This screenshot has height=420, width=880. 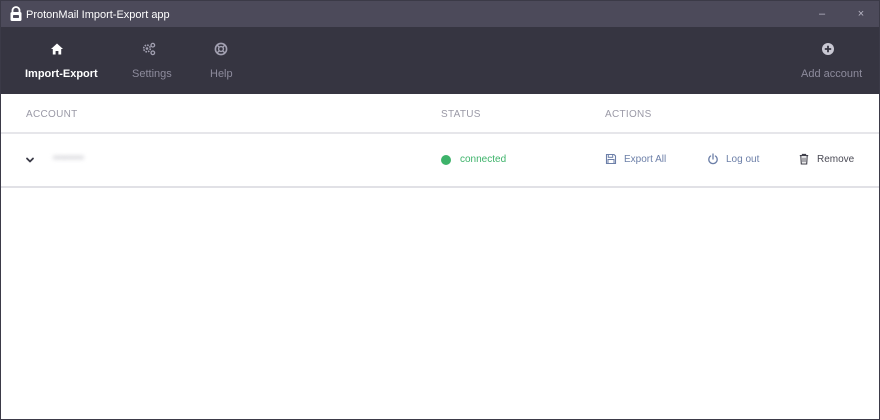 What do you see at coordinates (68, 158) in the screenshot?
I see `account-name: ••••••••` at bounding box center [68, 158].